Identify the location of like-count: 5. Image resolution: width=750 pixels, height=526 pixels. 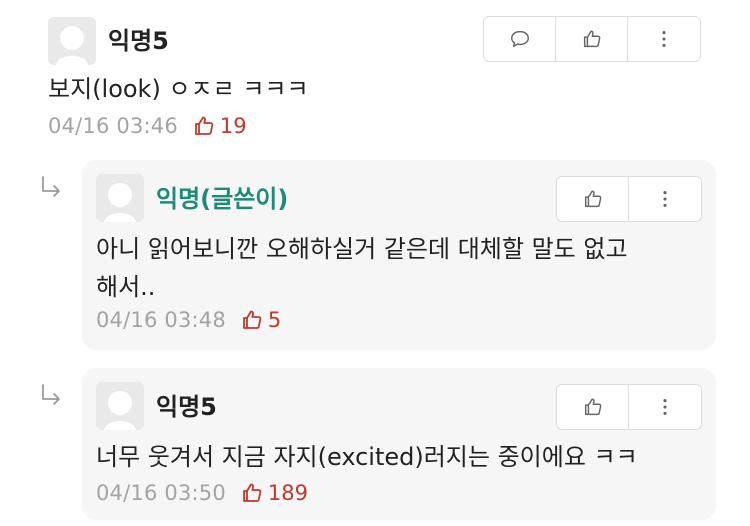
(260, 320).